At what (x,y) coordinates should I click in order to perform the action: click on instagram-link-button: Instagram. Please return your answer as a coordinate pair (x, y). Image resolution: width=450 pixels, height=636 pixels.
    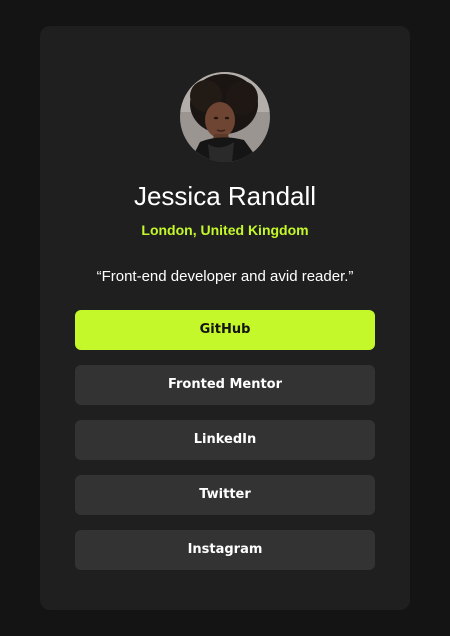
    Looking at the image, I should click on (225, 550).